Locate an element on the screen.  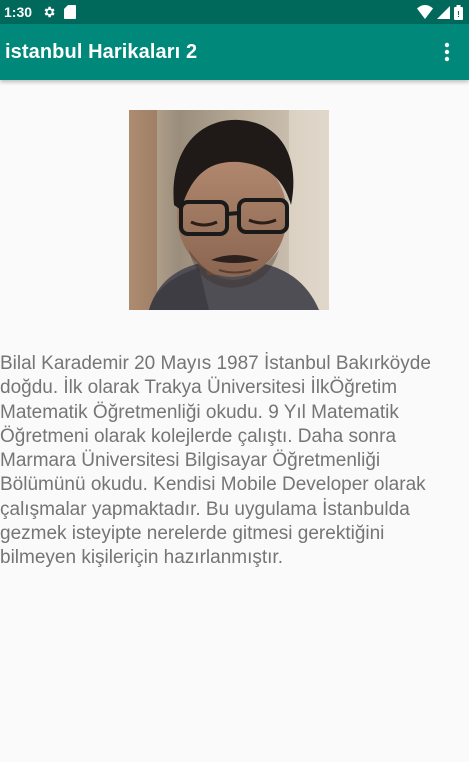
profile-photo is located at coordinates (229, 210).